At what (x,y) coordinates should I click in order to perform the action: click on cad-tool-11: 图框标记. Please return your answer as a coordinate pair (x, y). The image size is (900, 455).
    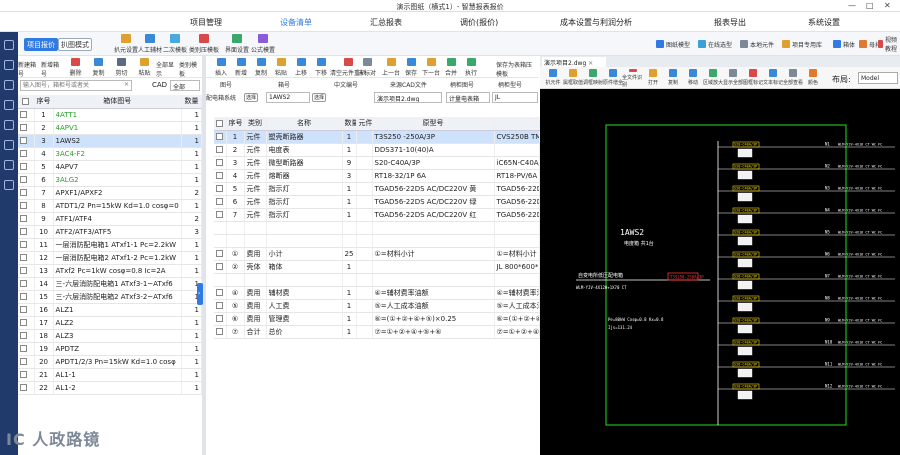
    Looking at the image, I should click on (753, 78).